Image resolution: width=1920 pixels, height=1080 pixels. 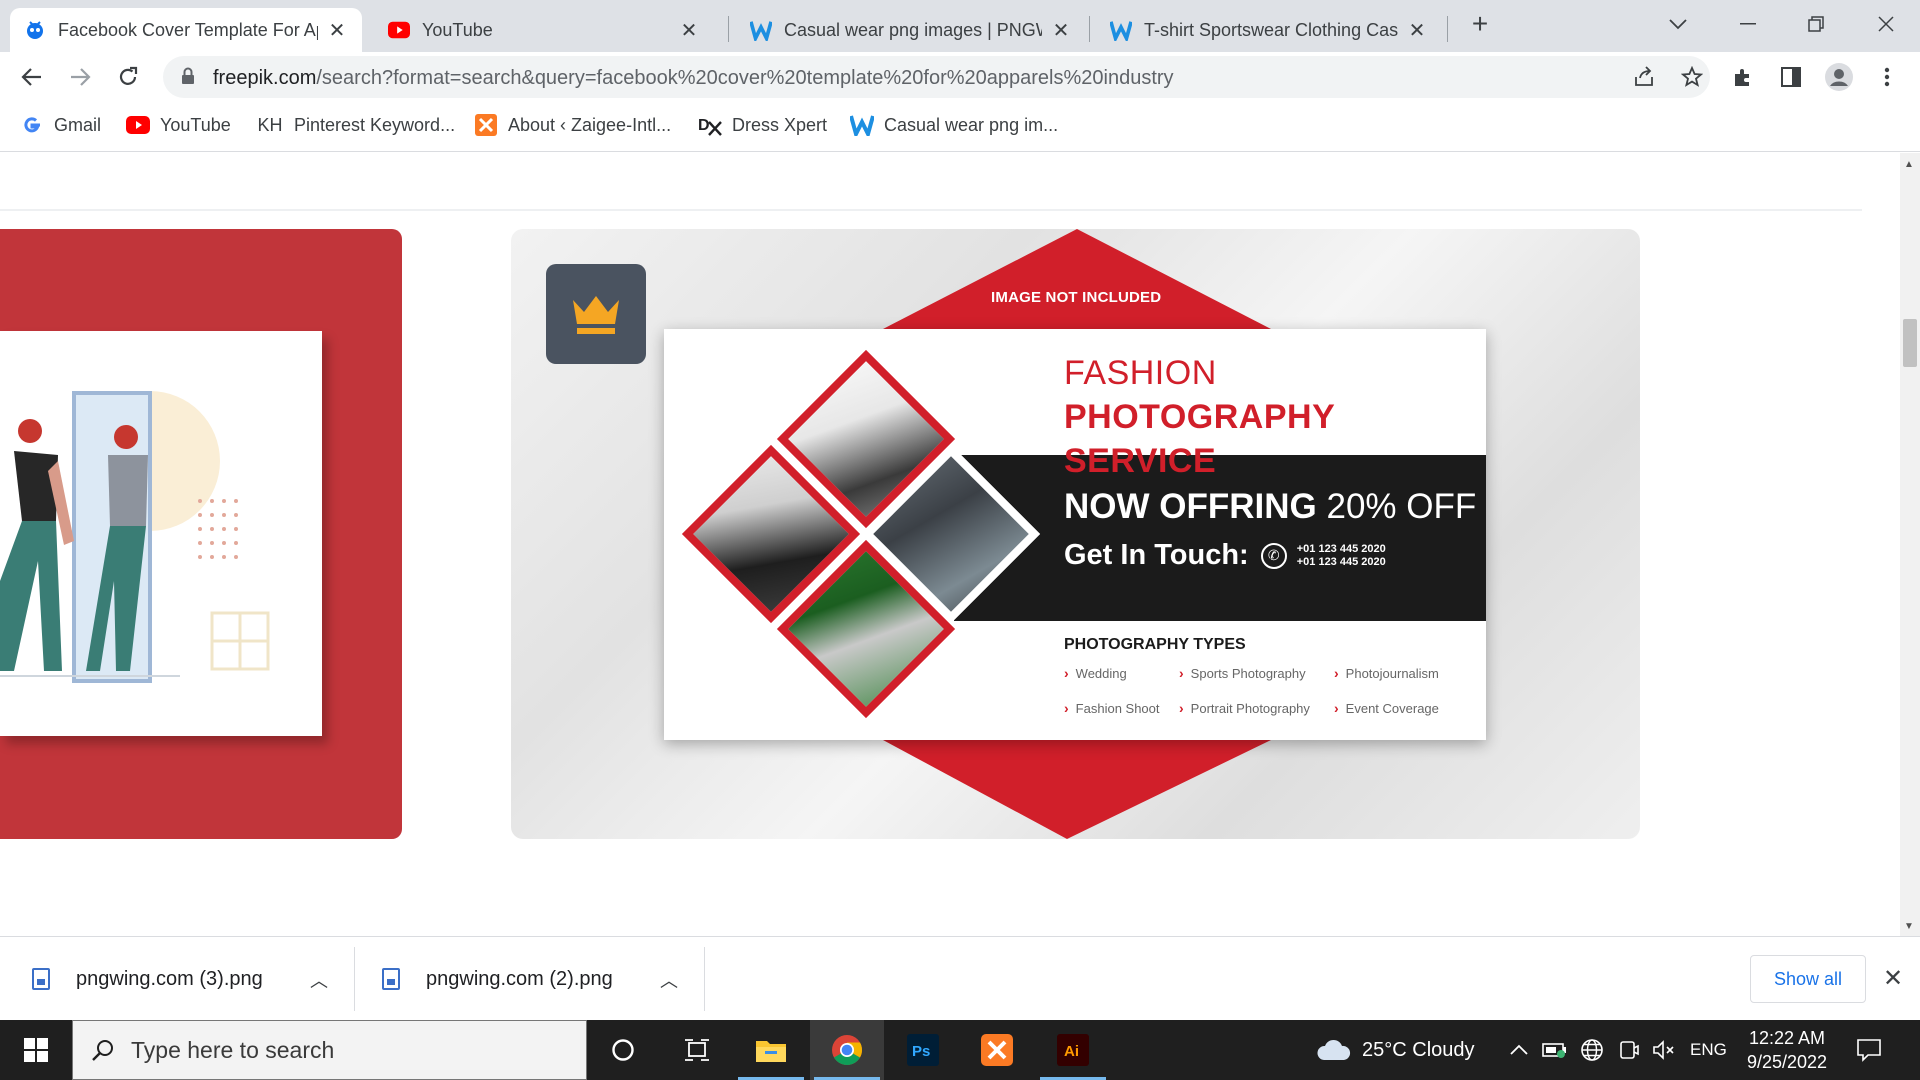 I want to click on tab-title: YouTube, so click(x=457, y=29).